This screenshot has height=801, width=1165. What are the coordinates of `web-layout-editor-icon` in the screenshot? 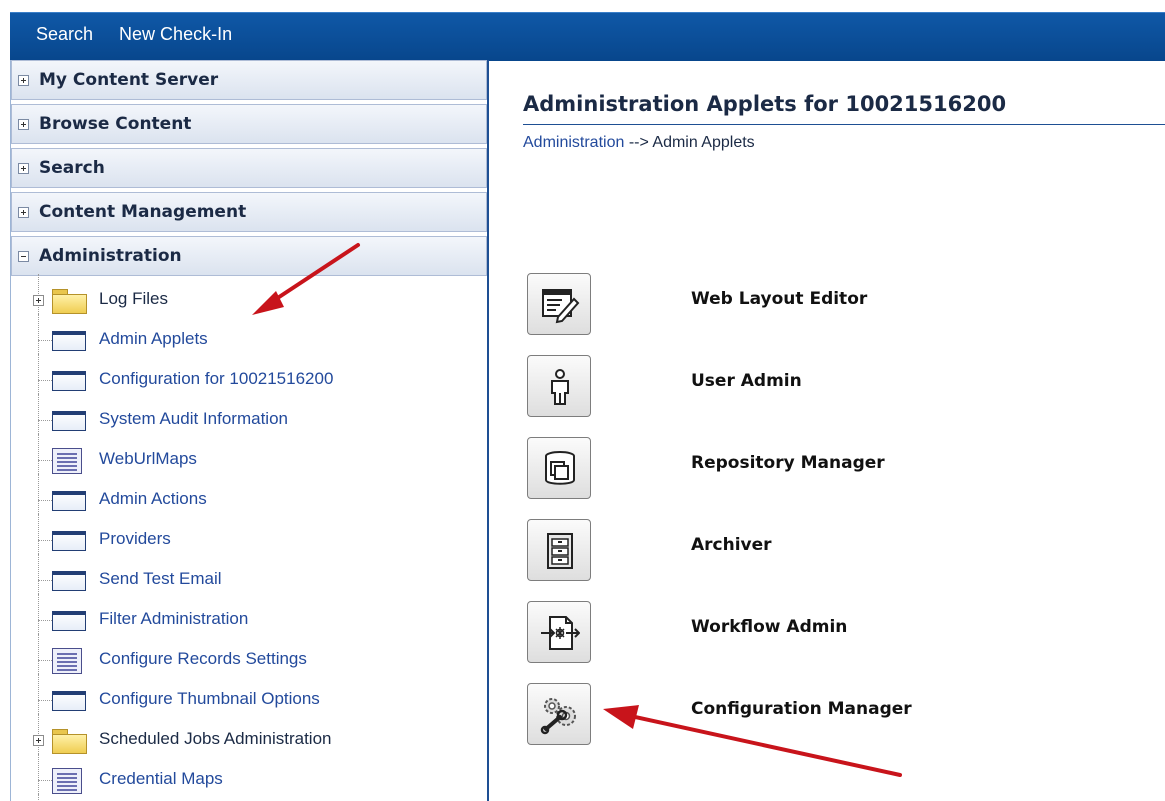 It's located at (561, 306).